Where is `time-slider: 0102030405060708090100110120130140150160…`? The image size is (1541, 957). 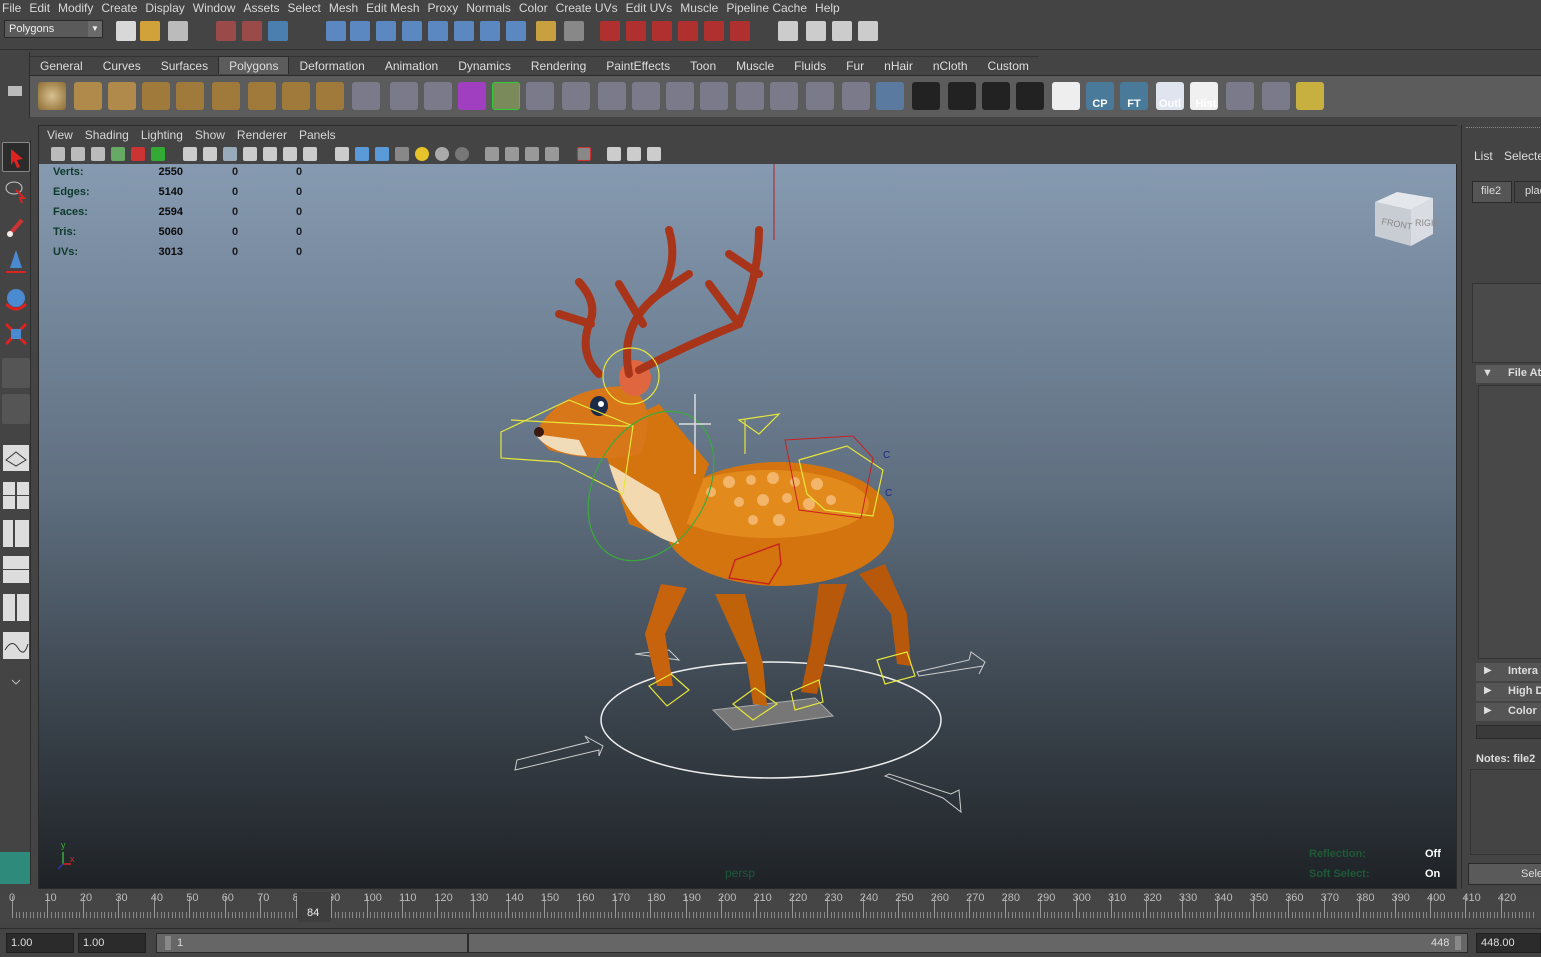 time-slider: 0102030405060708090100110120130140150160… is located at coordinates (770, 907).